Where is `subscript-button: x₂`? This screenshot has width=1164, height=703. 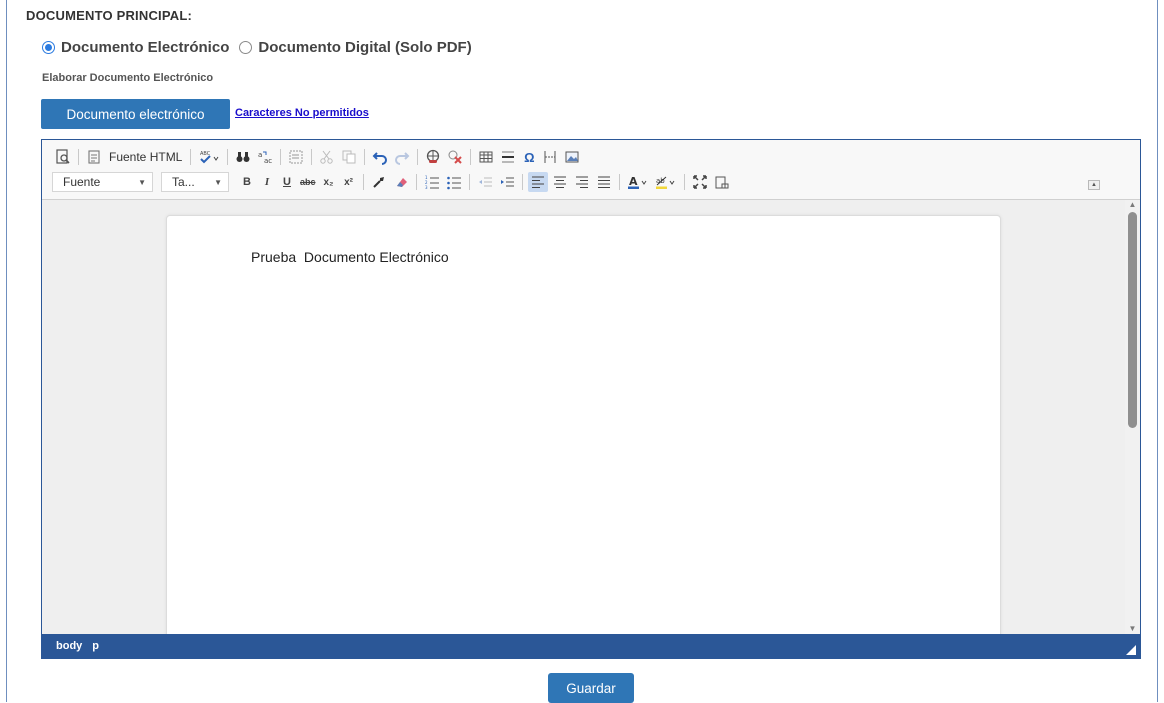 subscript-button: x₂ is located at coordinates (329, 182).